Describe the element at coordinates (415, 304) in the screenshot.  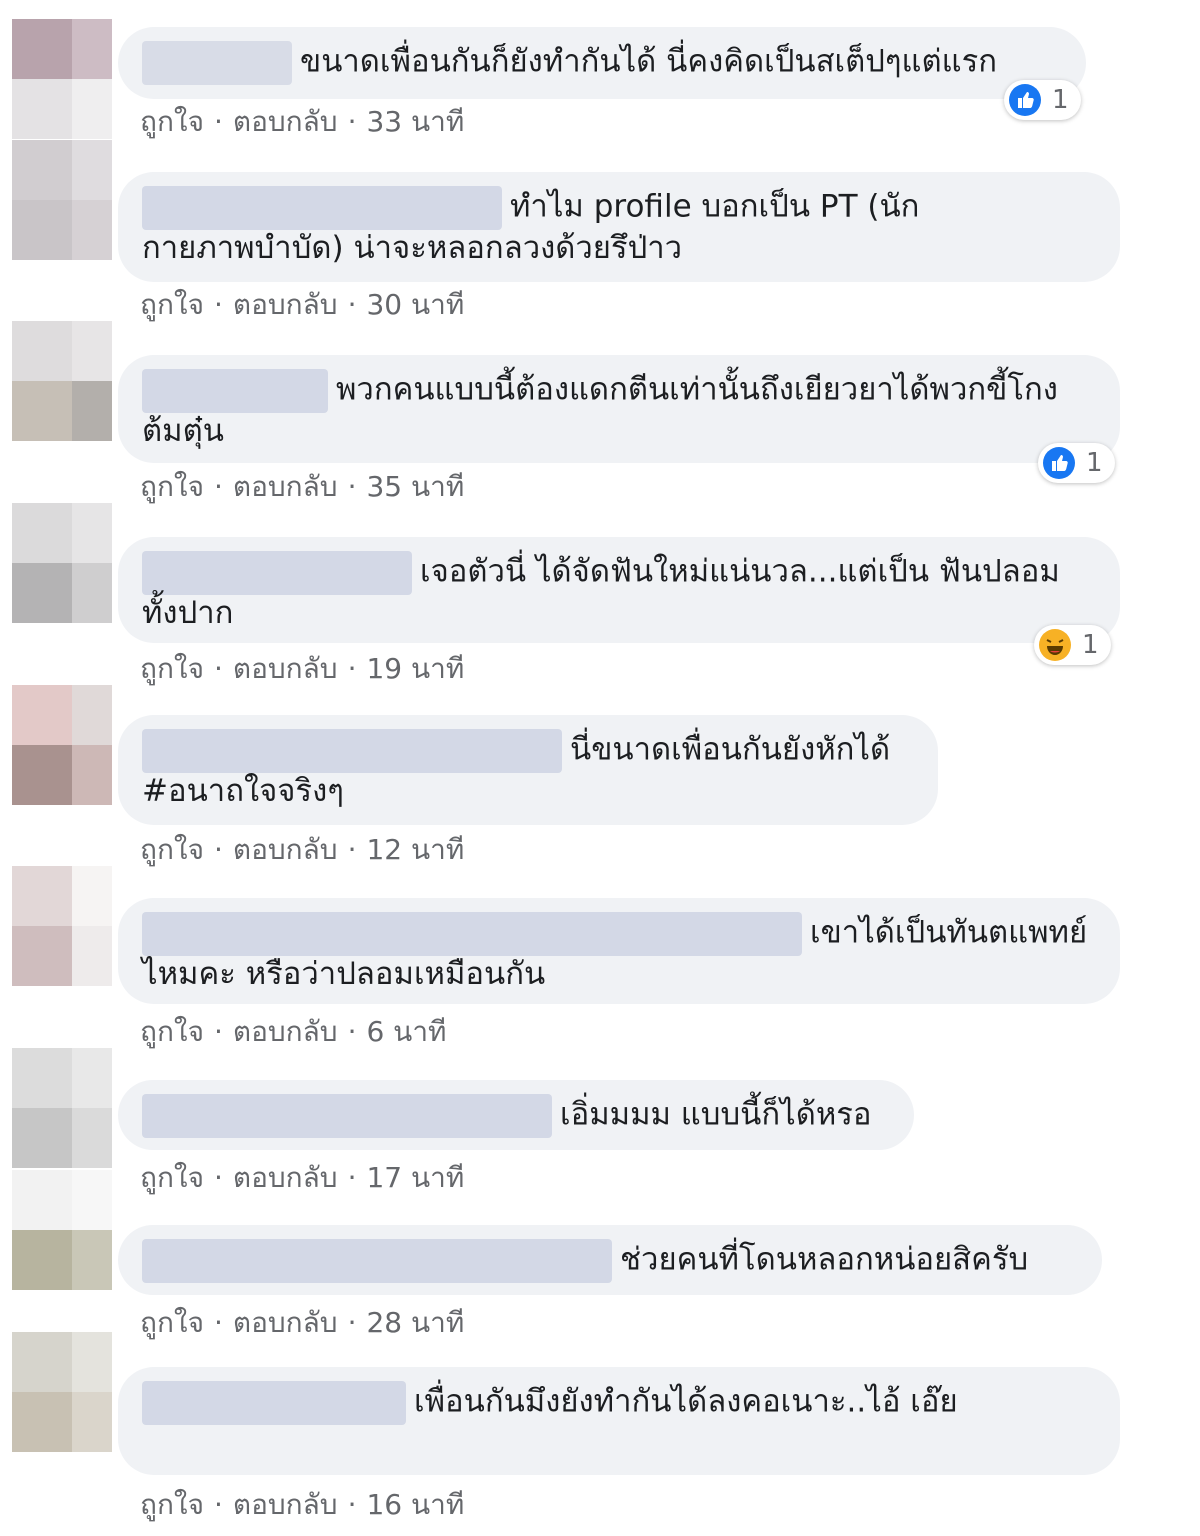
I see `comment-time: 30 นาที` at that location.